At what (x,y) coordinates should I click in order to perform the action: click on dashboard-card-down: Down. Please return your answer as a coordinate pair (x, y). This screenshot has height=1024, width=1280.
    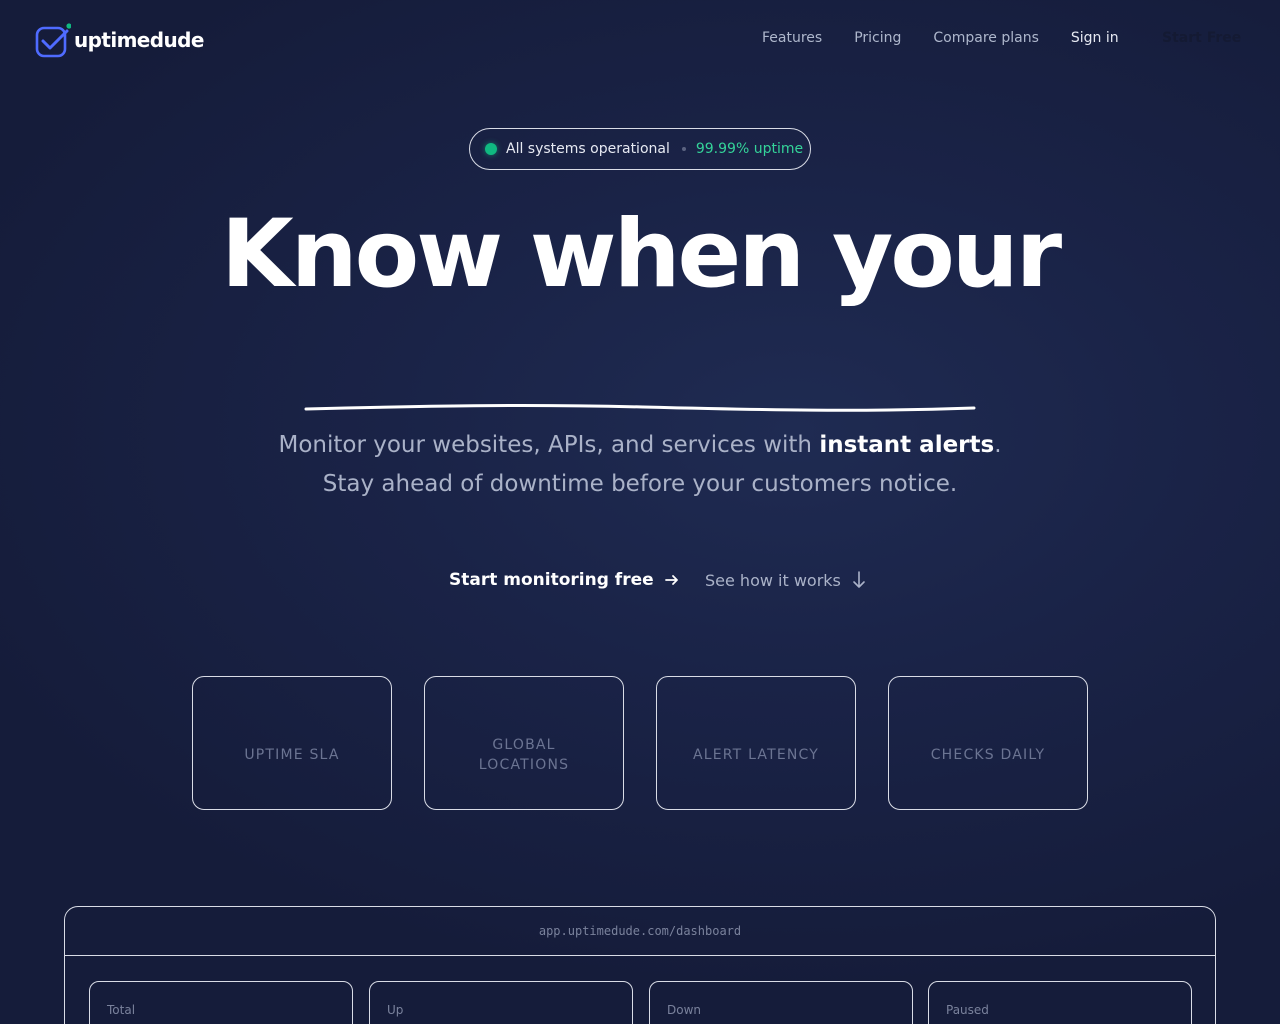
    Looking at the image, I should click on (781, 1002).